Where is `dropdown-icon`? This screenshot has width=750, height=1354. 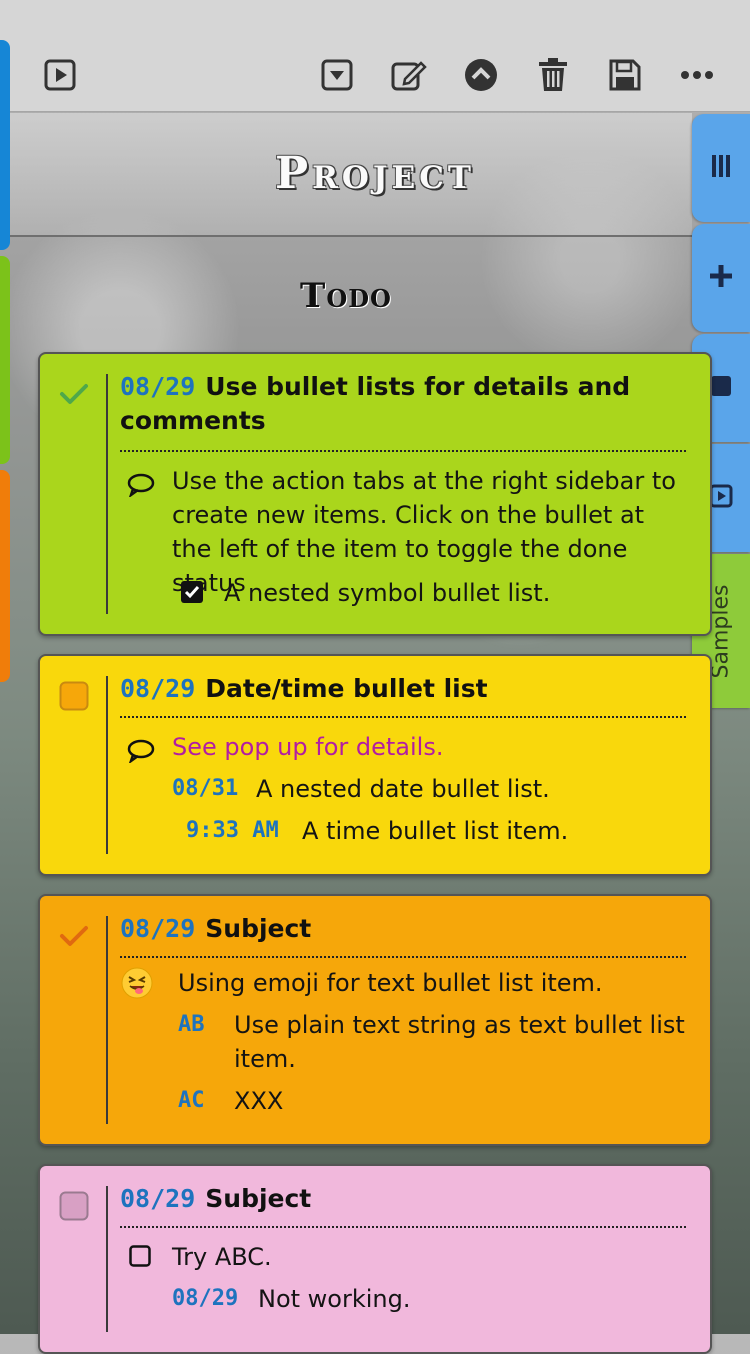 dropdown-icon is located at coordinates (337, 75).